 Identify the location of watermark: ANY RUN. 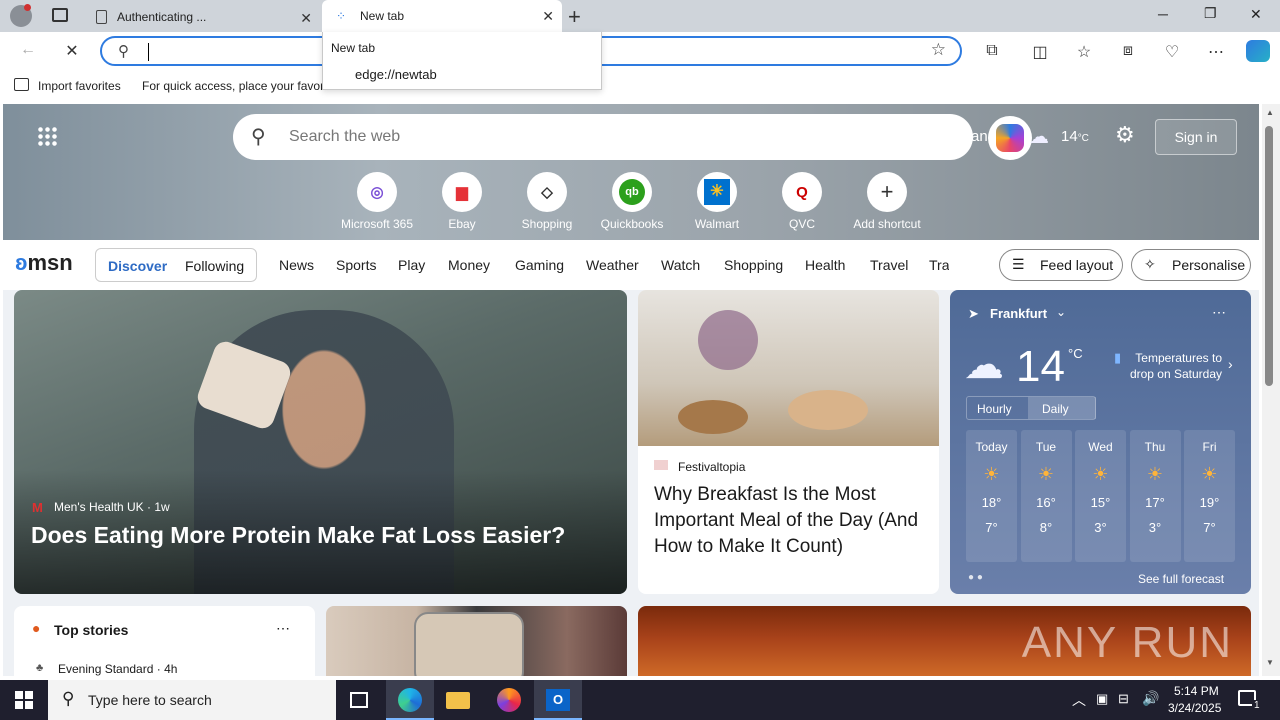
(1127, 642).